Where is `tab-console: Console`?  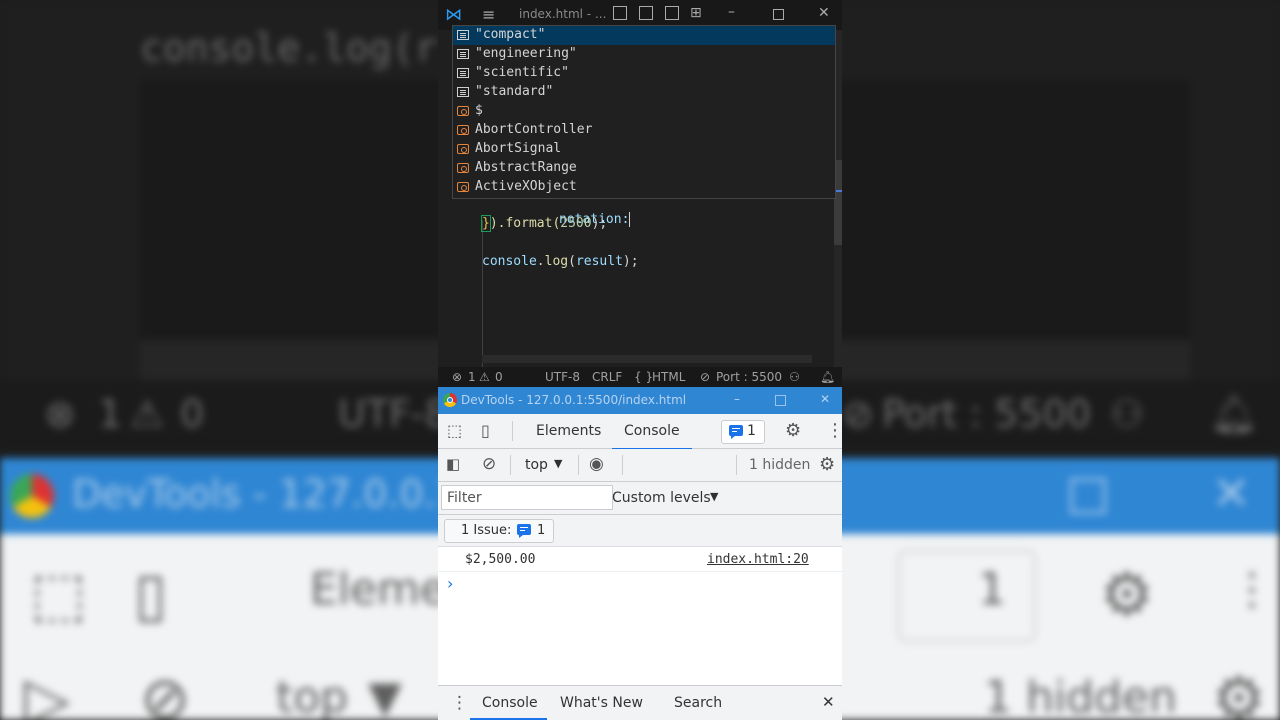 tab-console: Console is located at coordinates (652, 436).